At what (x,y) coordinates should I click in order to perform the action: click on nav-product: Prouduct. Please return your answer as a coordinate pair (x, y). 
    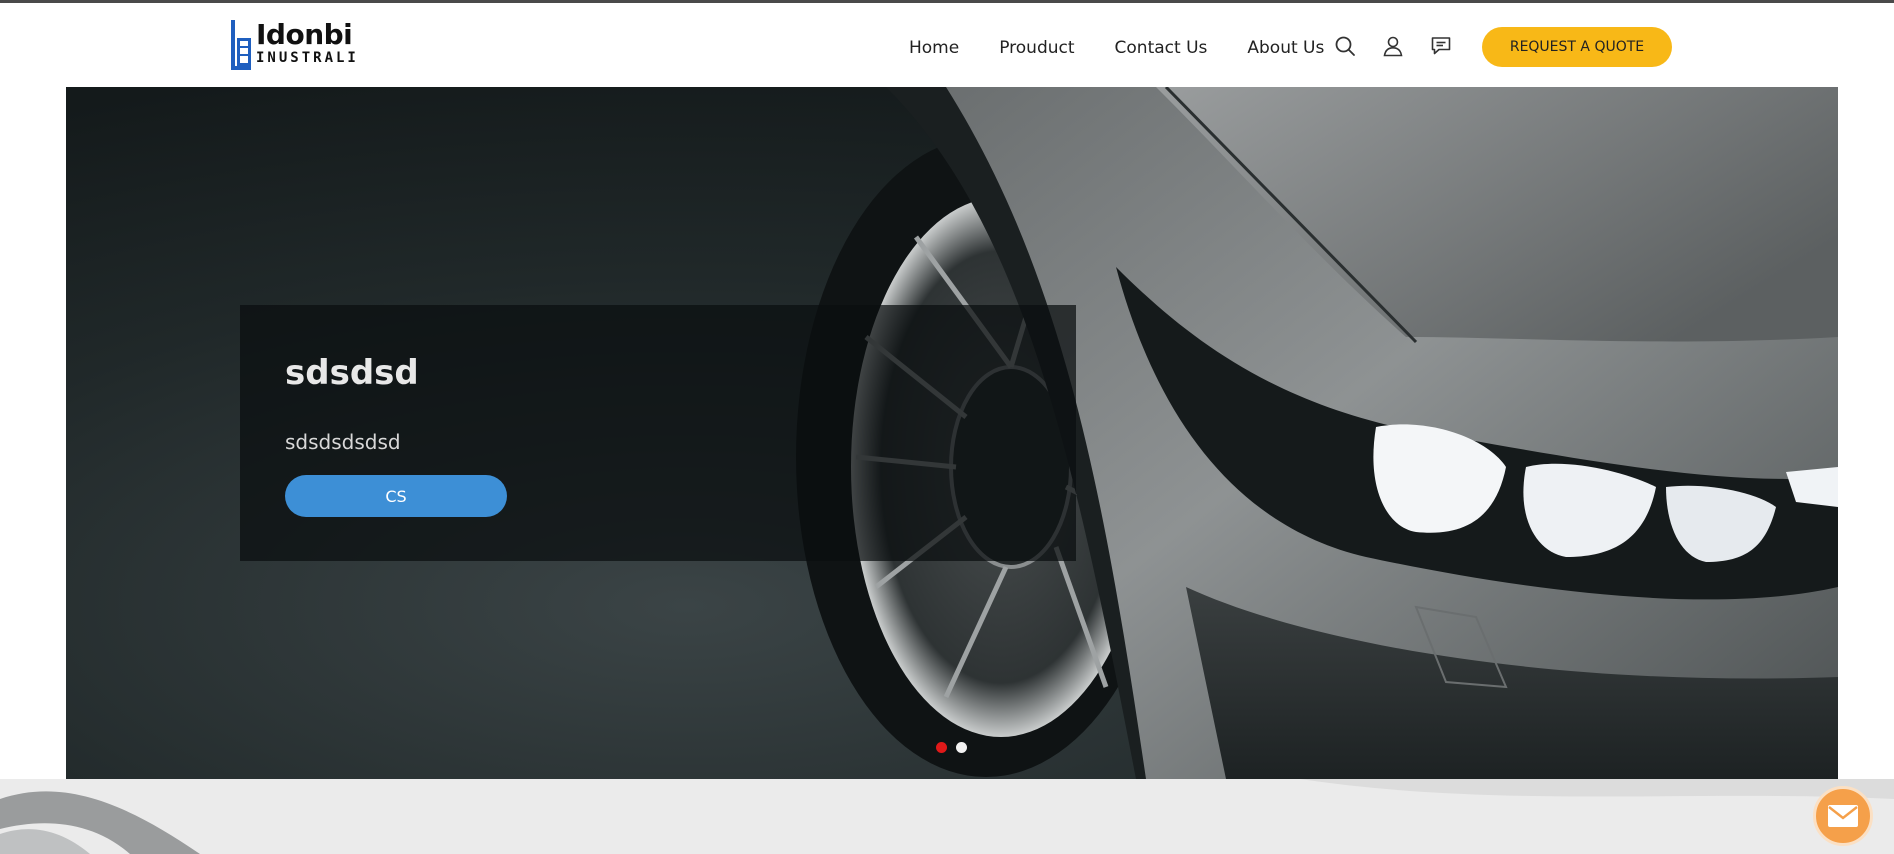
    Looking at the image, I should click on (1036, 48).